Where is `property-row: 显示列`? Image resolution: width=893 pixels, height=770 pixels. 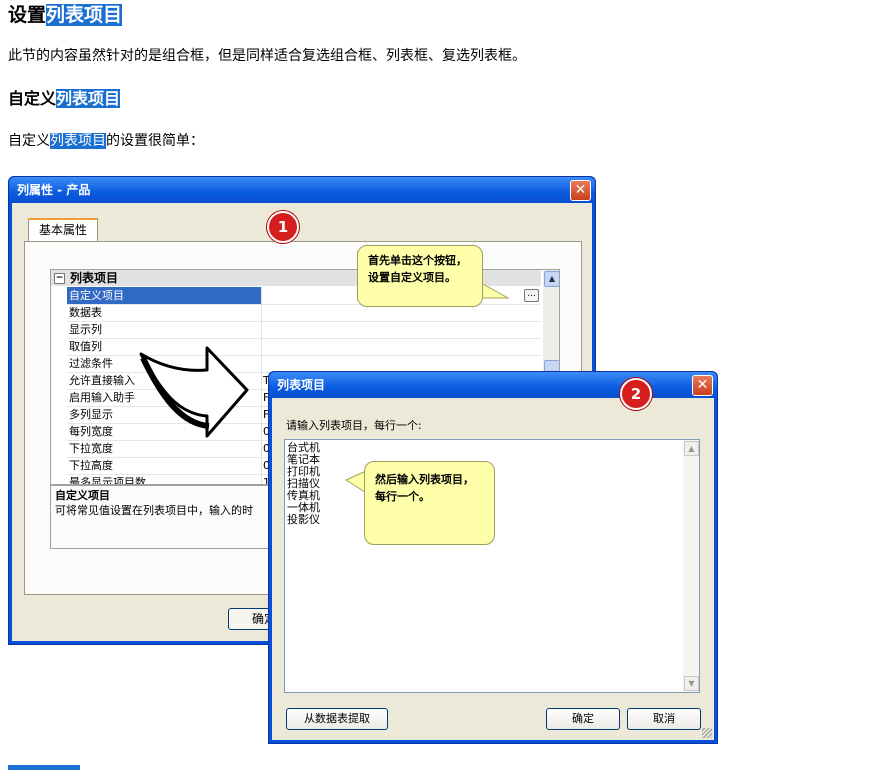 property-row: 显示列 is located at coordinates (304, 330).